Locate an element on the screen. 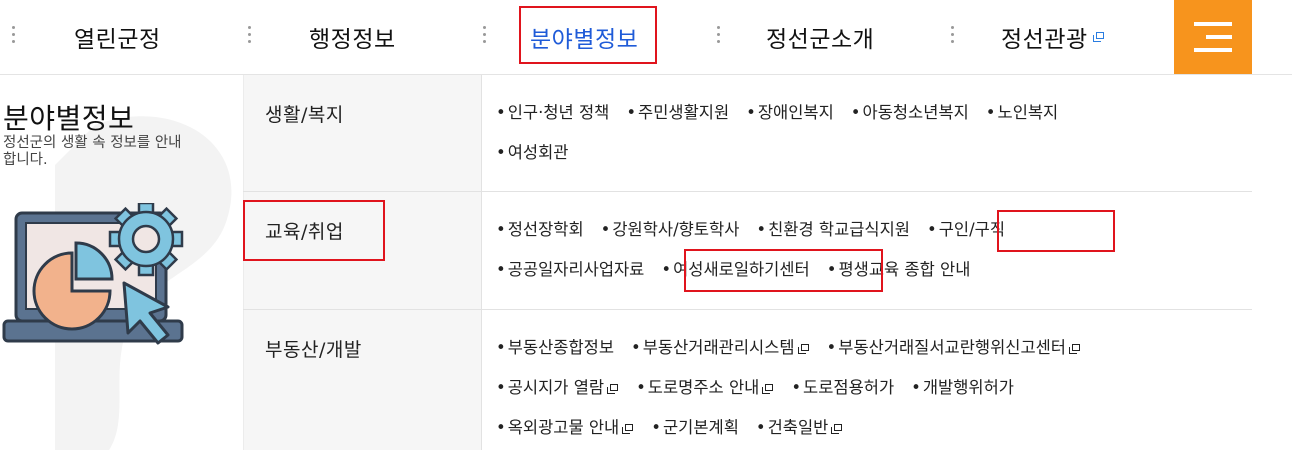 This screenshot has height=454, width=1292. link-job-search: • 구인/구직 is located at coordinates (966, 228).